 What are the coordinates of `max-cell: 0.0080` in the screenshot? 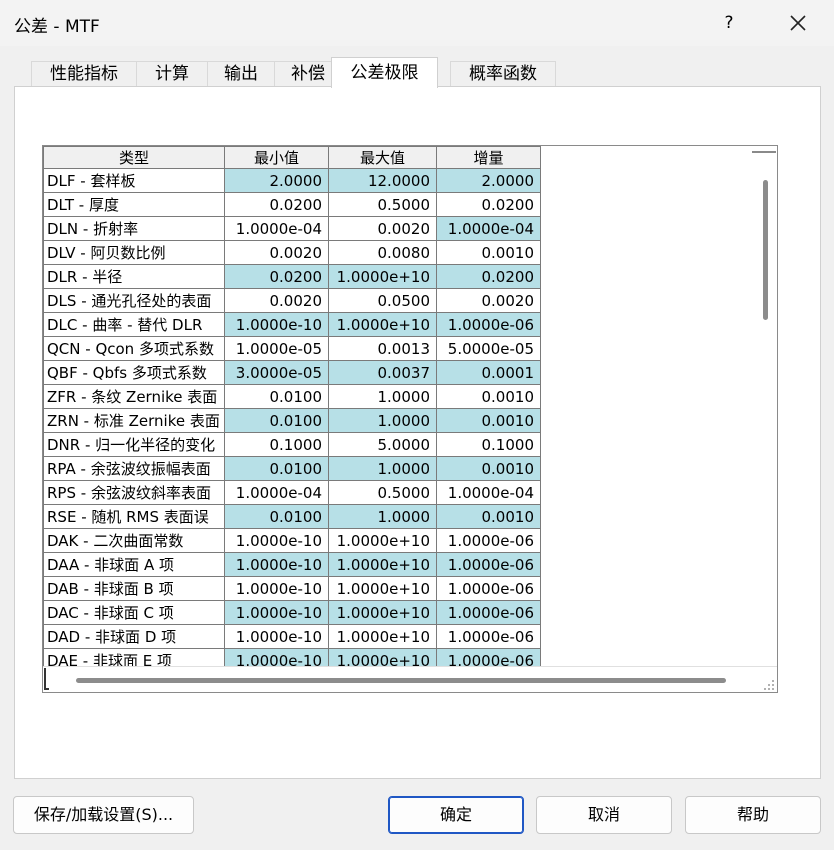 It's located at (382, 252).